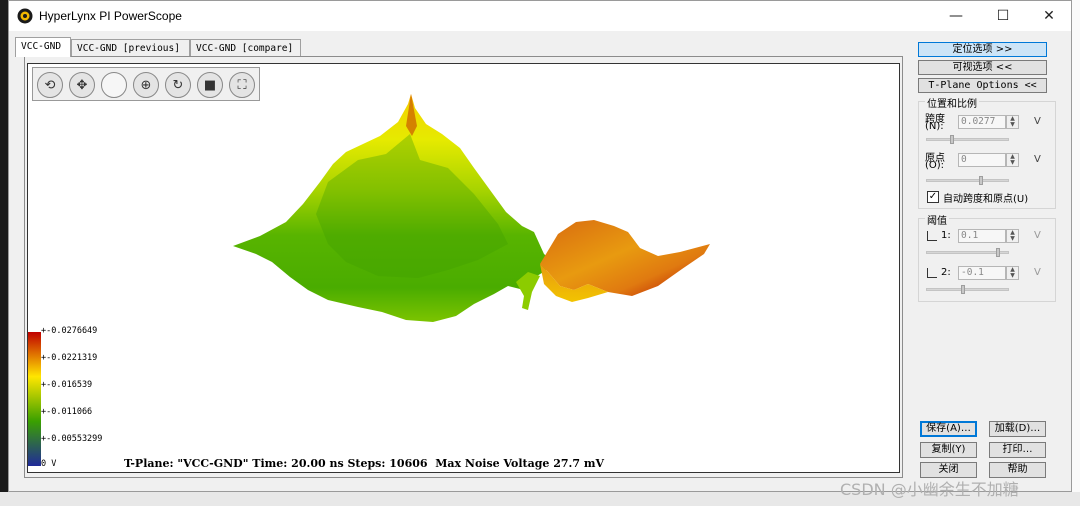  I want to click on position-scale-title: 位置和比例, so click(952, 102).